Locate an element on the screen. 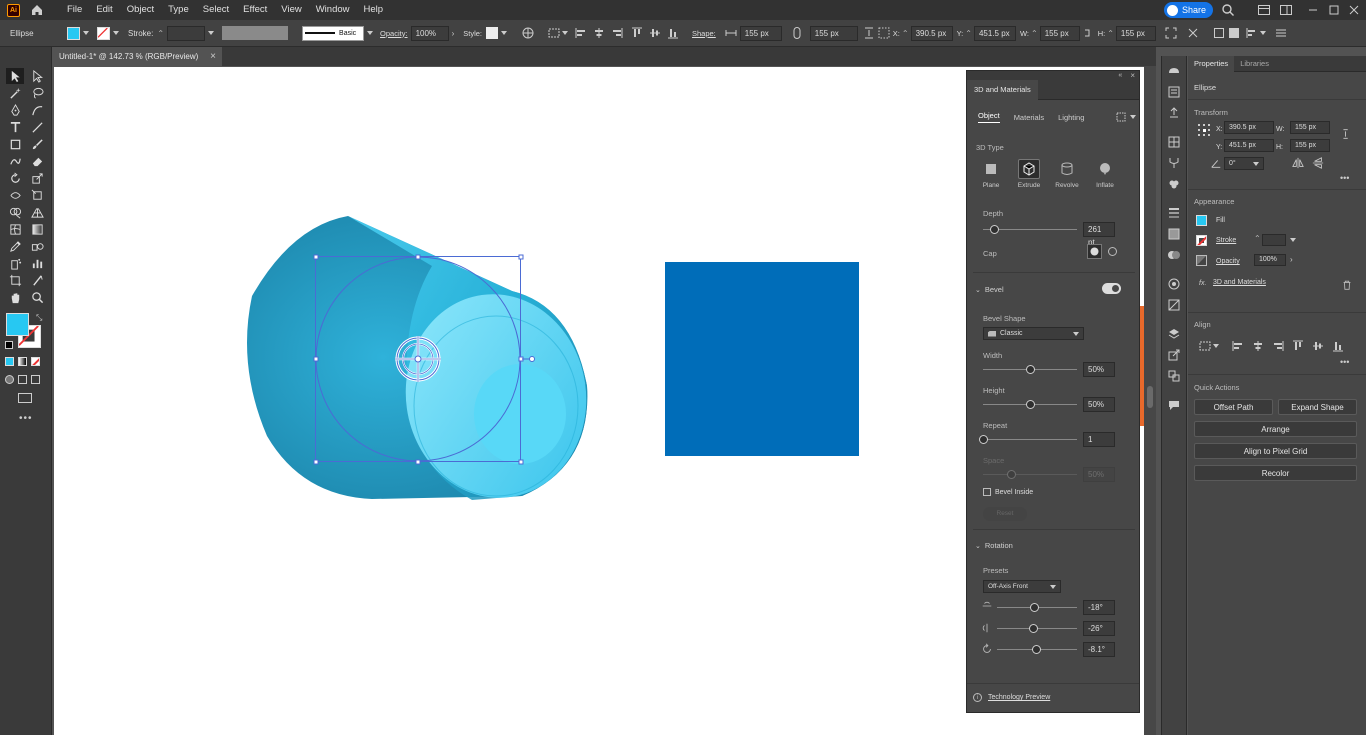  tab-object: Object is located at coordinates (989, 117).